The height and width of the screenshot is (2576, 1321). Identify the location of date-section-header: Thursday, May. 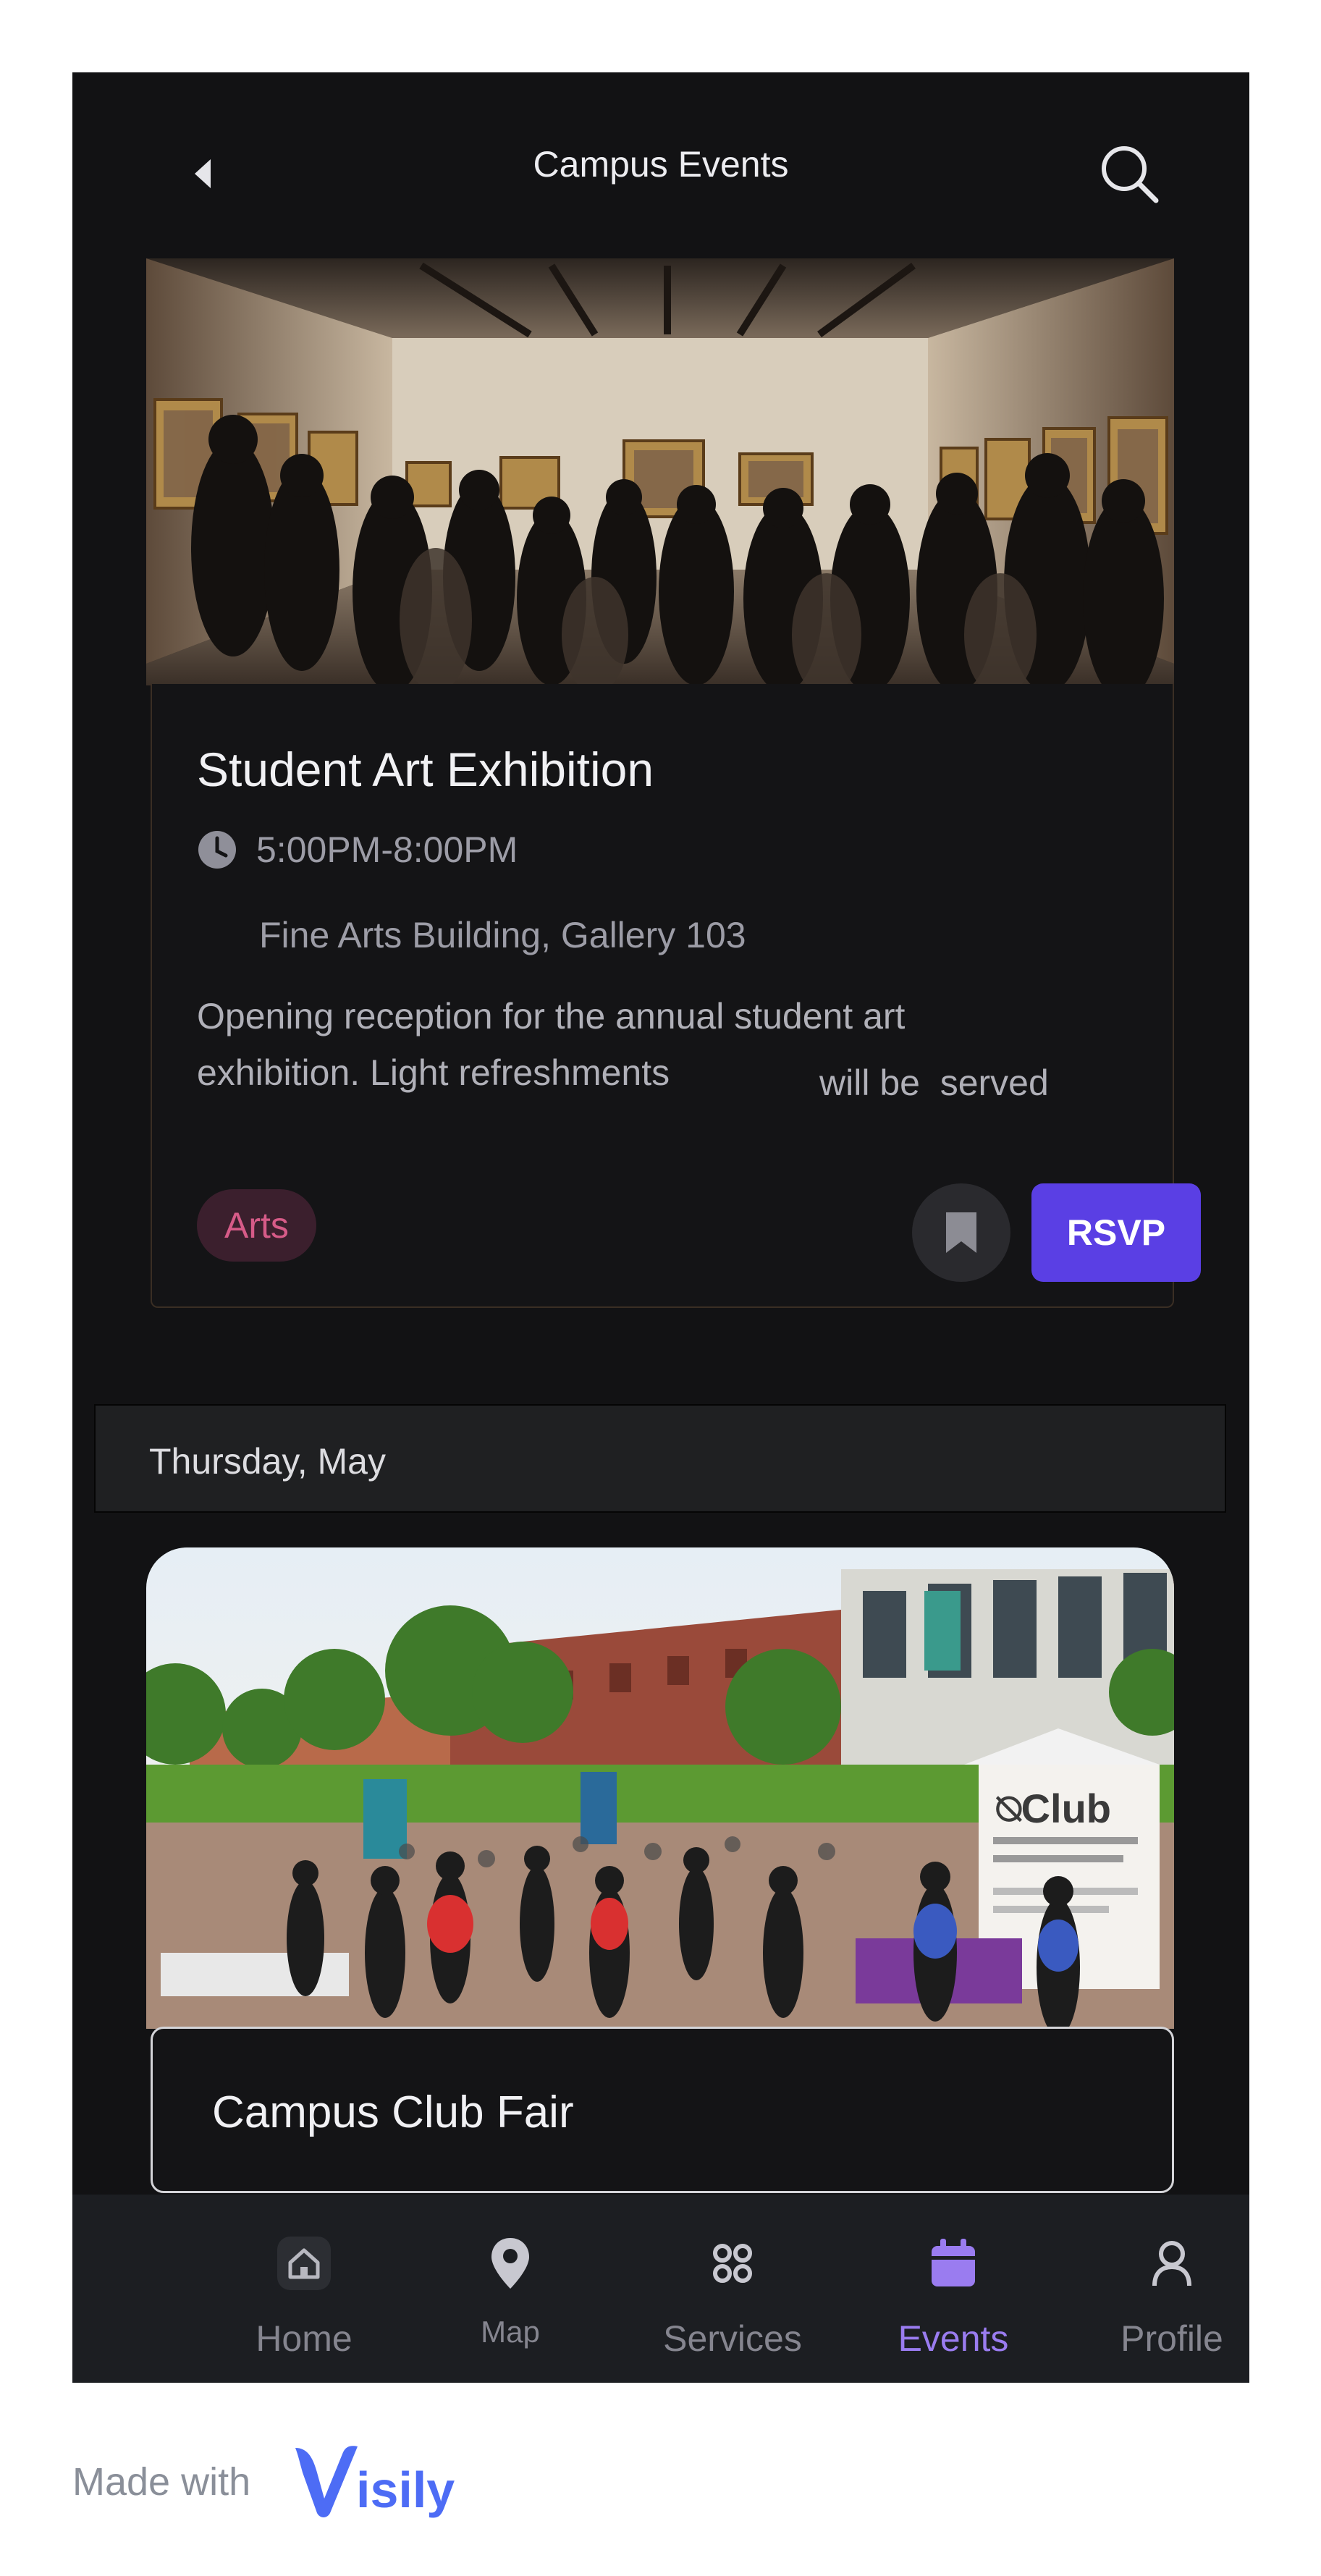
(660, 1458).